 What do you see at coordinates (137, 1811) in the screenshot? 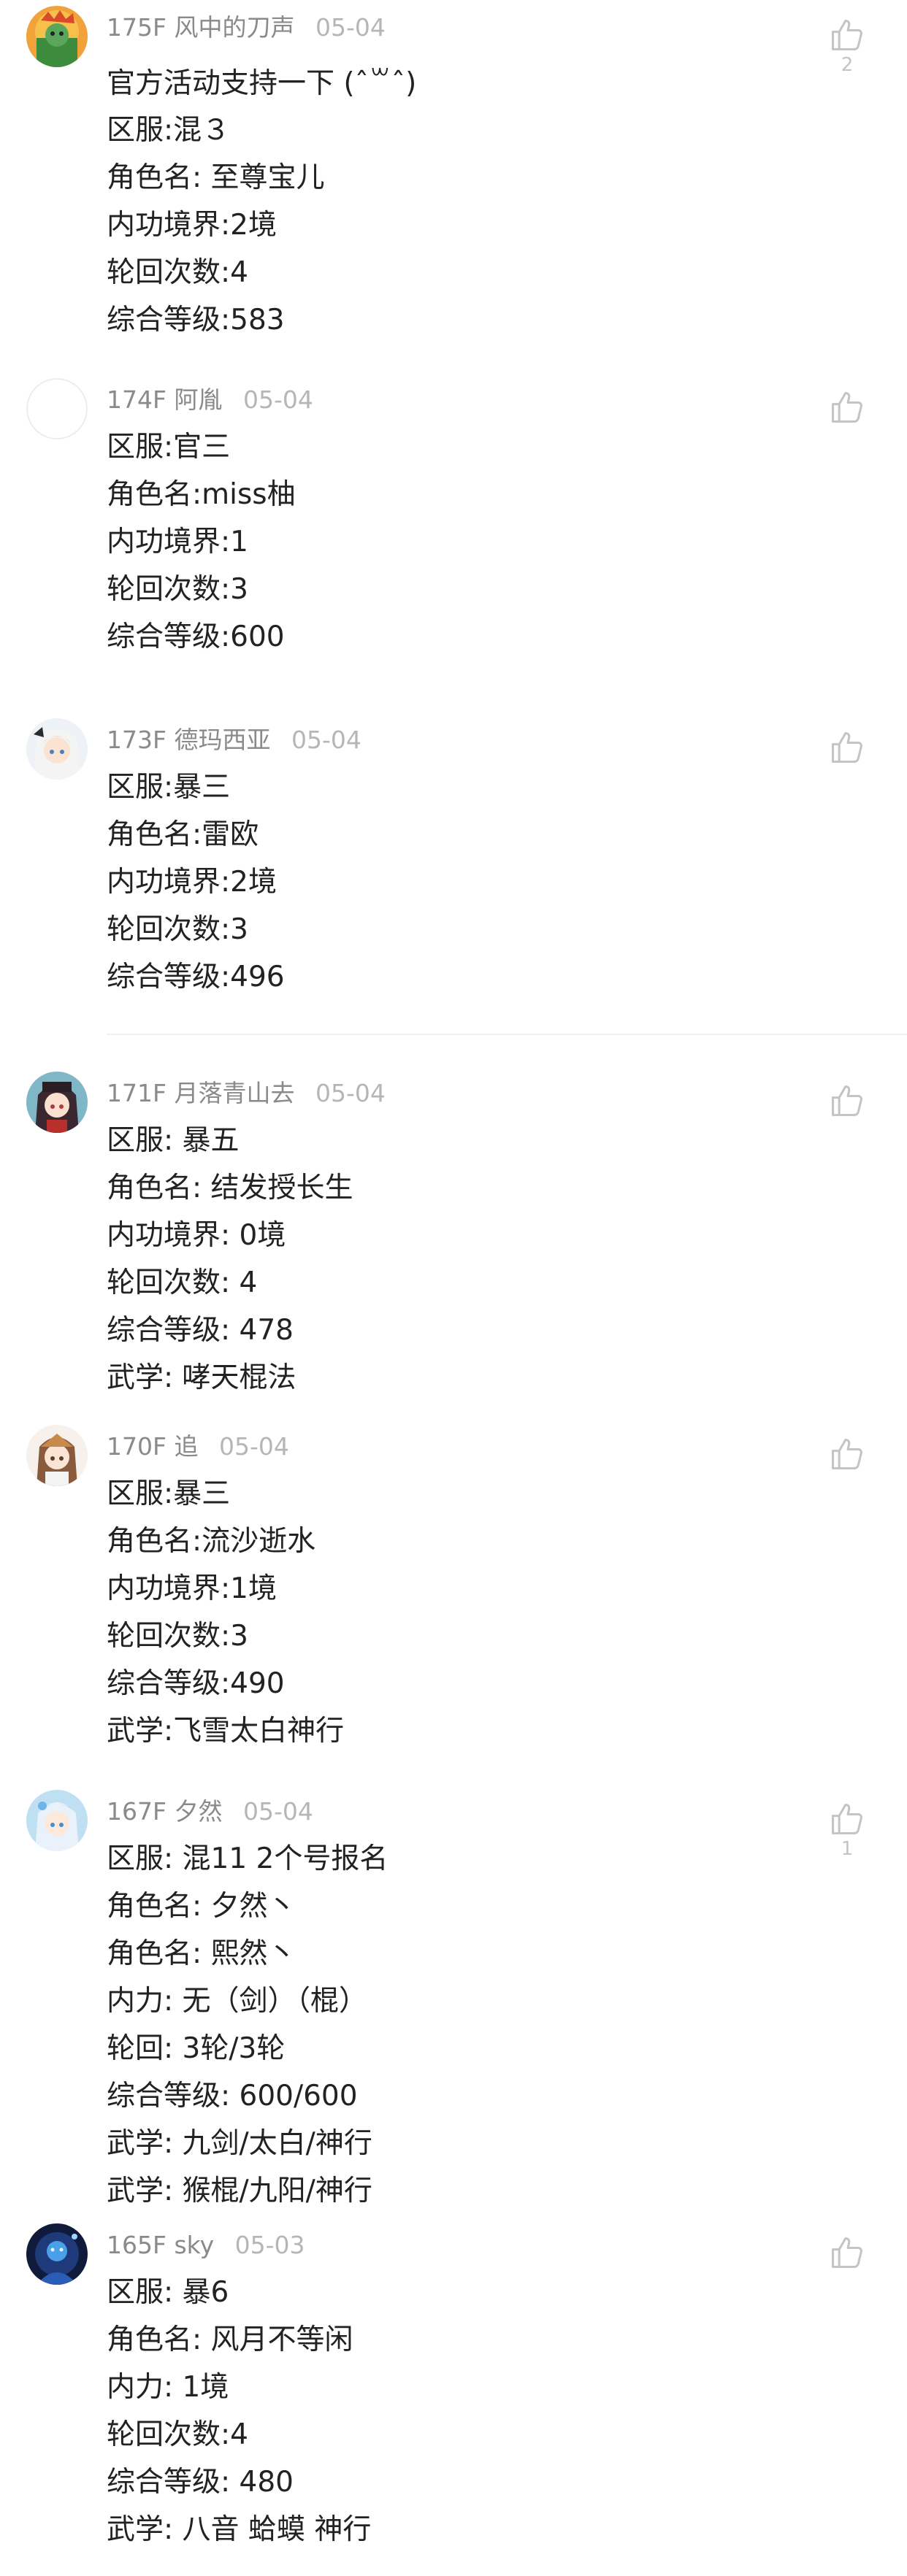
I see `floor-number: 167F` at bounding box center [137, 1811].